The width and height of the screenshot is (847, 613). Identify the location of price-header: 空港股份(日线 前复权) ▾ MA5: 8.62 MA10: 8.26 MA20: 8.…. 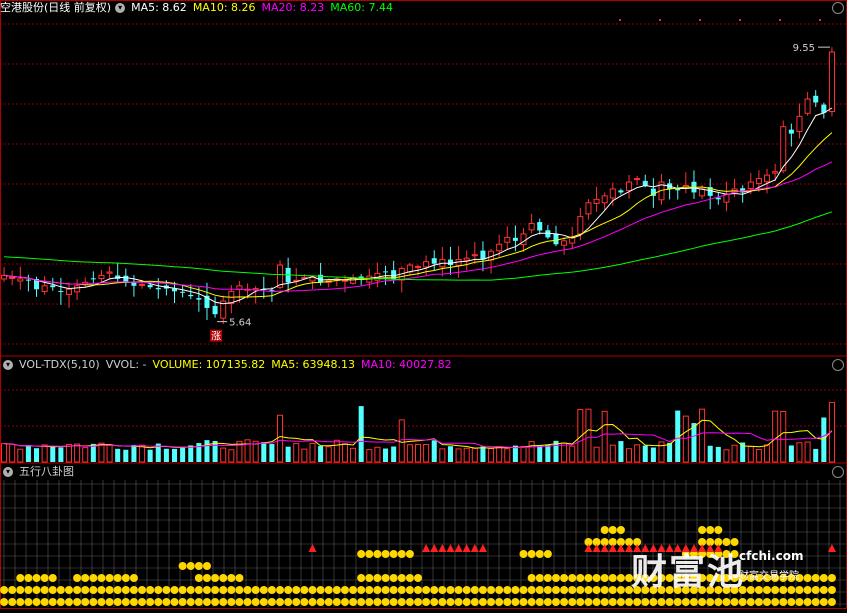
(202, 8).